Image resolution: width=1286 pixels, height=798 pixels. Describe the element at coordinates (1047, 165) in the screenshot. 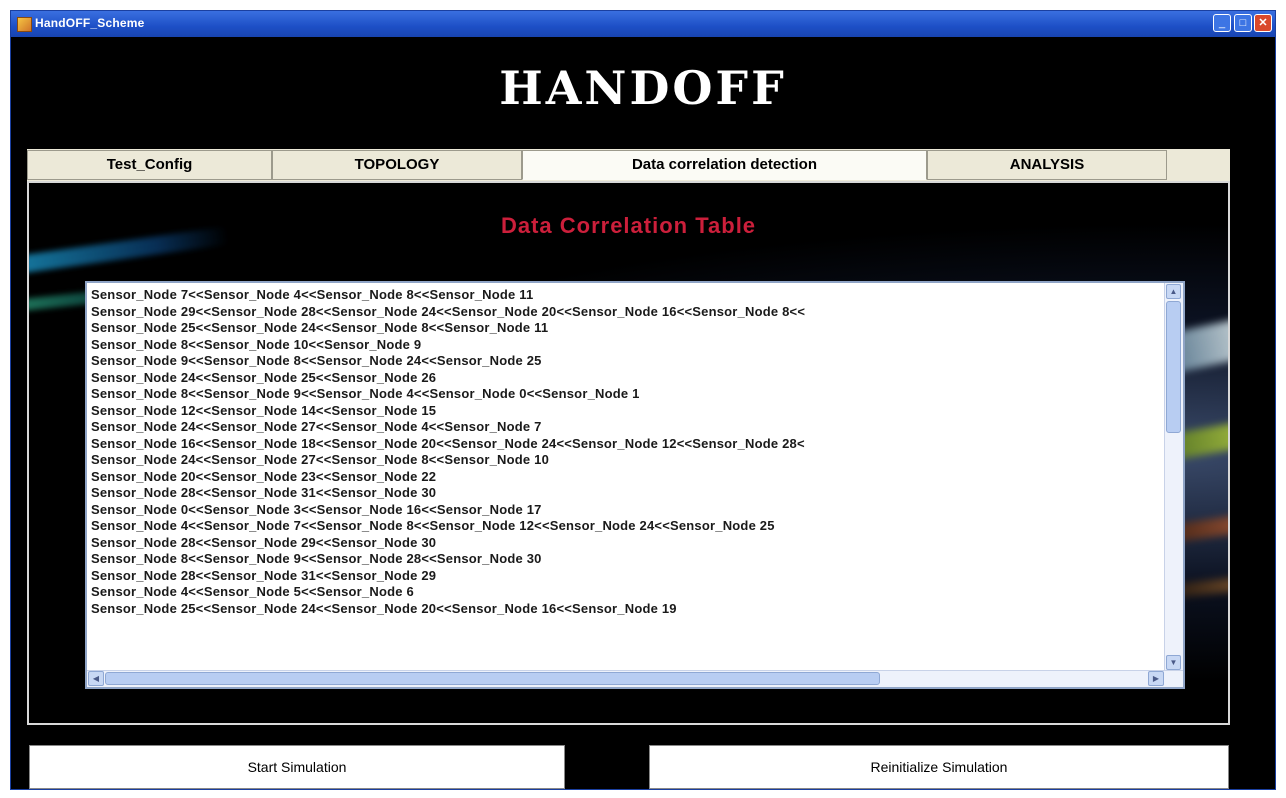

I see `tab-analysis: ANALYSIS` at that location.